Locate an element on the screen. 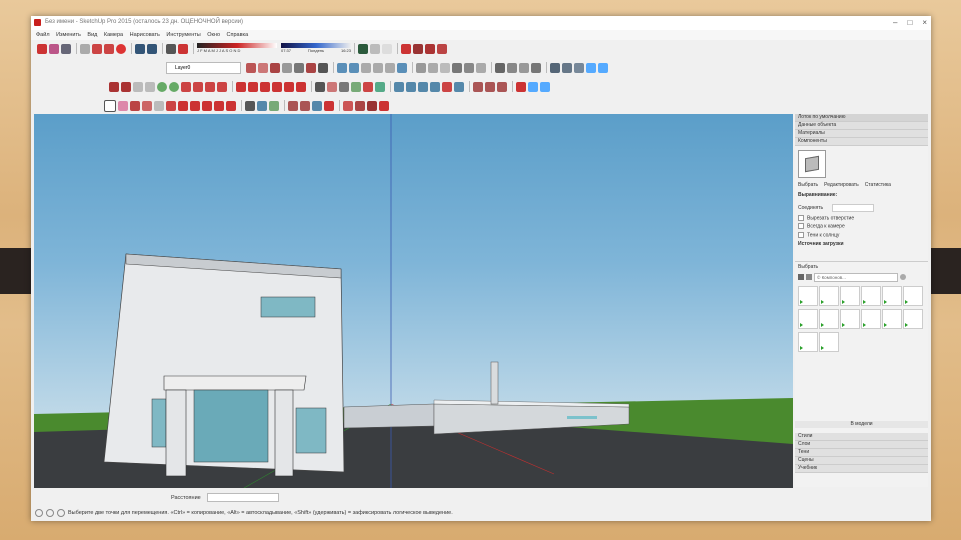  section-components: Компоненты is located at coordinates (861, 142).